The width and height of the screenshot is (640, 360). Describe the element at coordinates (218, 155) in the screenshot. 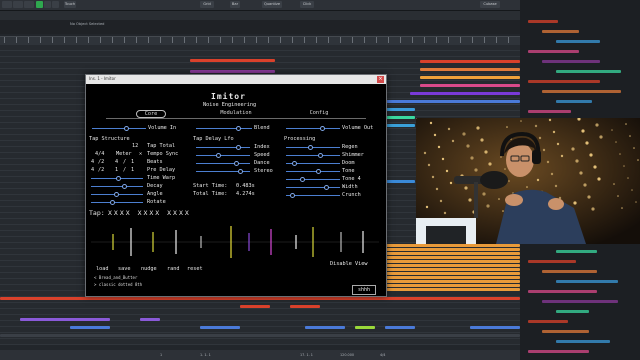

I see `speed-knob` at that location.